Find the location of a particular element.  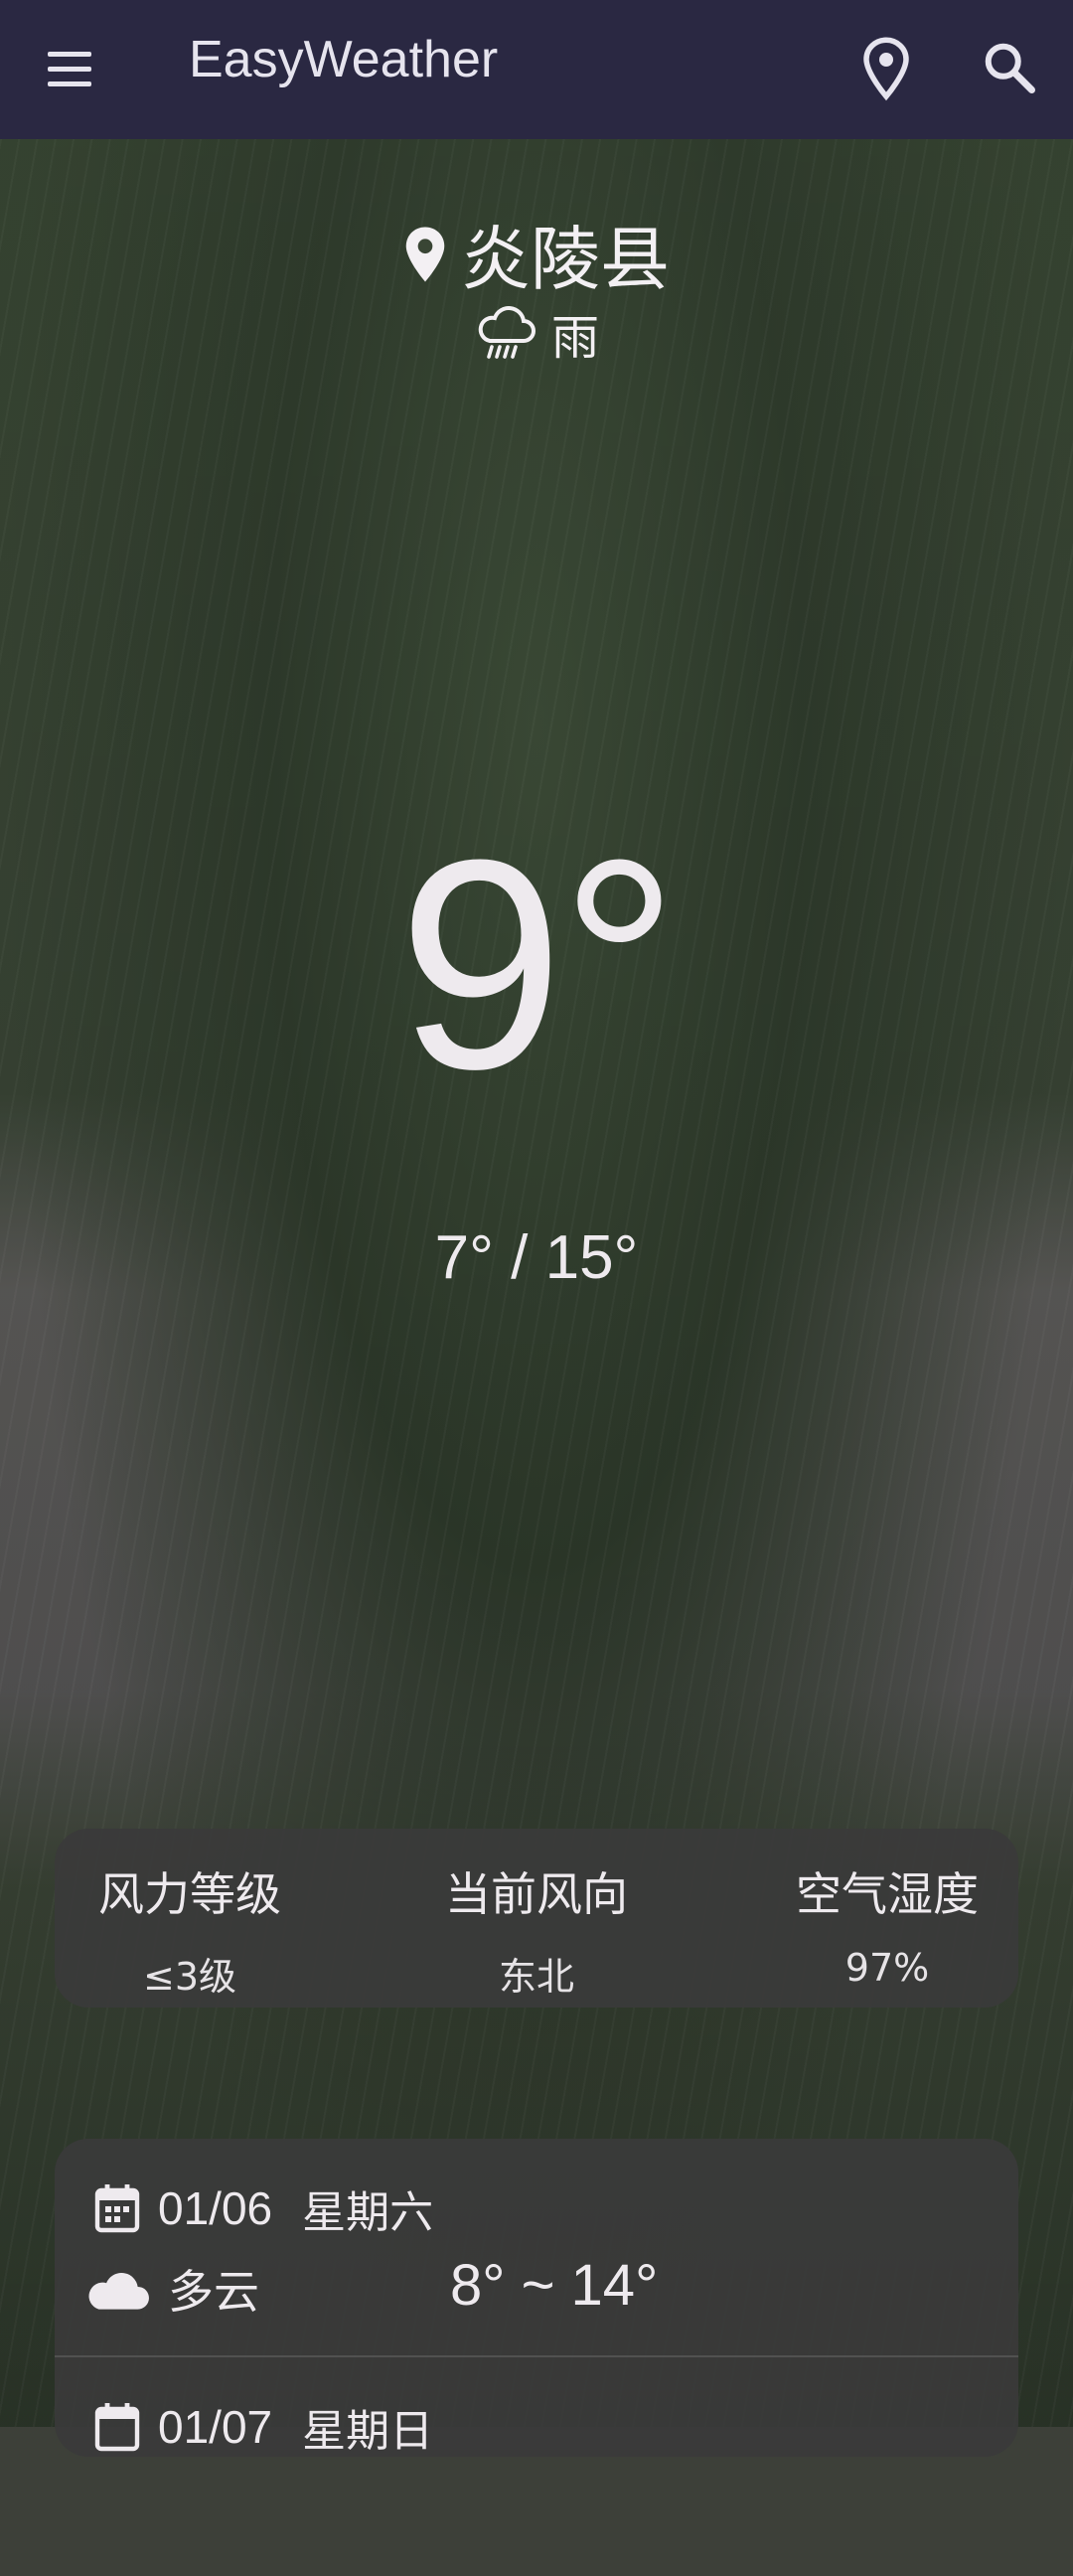

humidity-stat: 空气湿度 97% is located at coordinates (887, 1924).